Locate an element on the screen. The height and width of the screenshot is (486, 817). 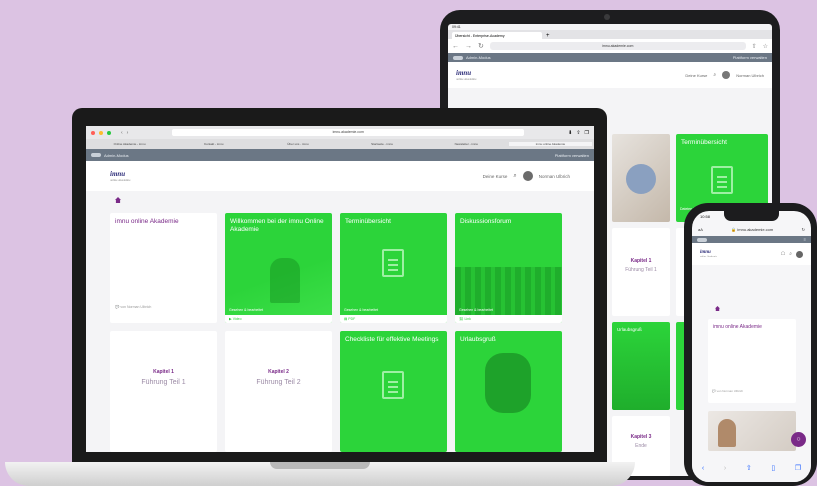
tablet-logo: imnu online Akademie is located at coordinates (466, 75).